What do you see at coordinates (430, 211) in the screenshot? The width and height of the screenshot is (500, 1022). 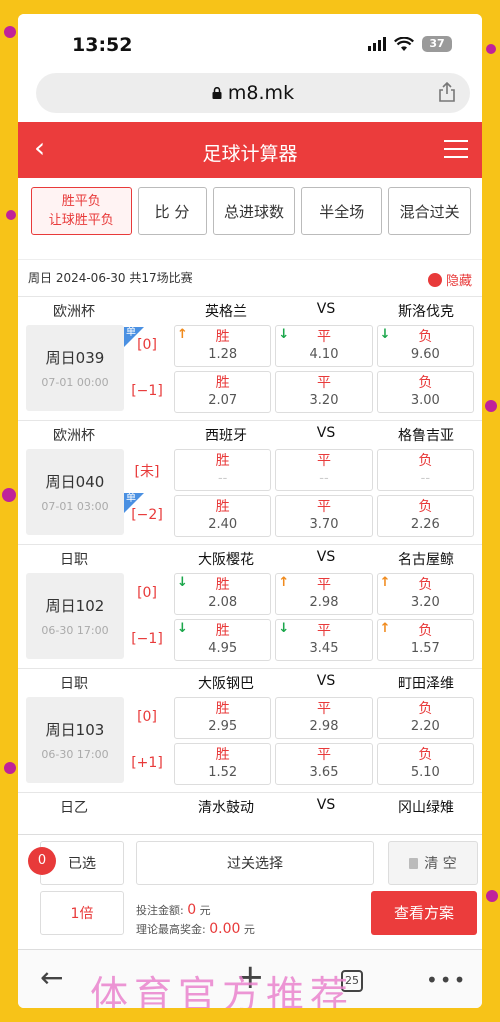 I see `tab-mixed-parlay: 混合过关` at bounding box center [430, 211].